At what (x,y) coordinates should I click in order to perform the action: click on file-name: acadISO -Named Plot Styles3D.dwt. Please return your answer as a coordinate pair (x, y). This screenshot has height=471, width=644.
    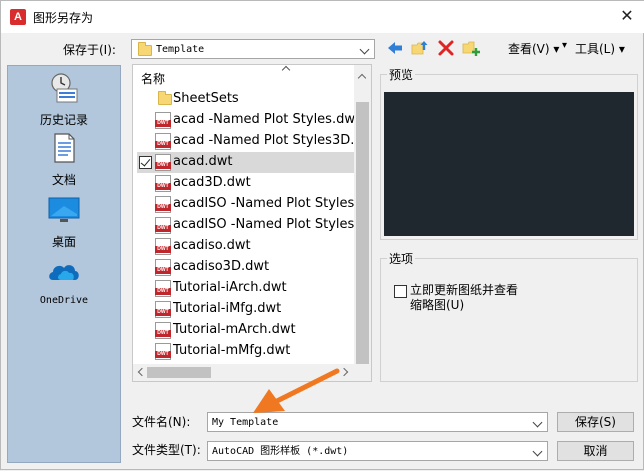
    Looking at the image, I should click on (264, 224).